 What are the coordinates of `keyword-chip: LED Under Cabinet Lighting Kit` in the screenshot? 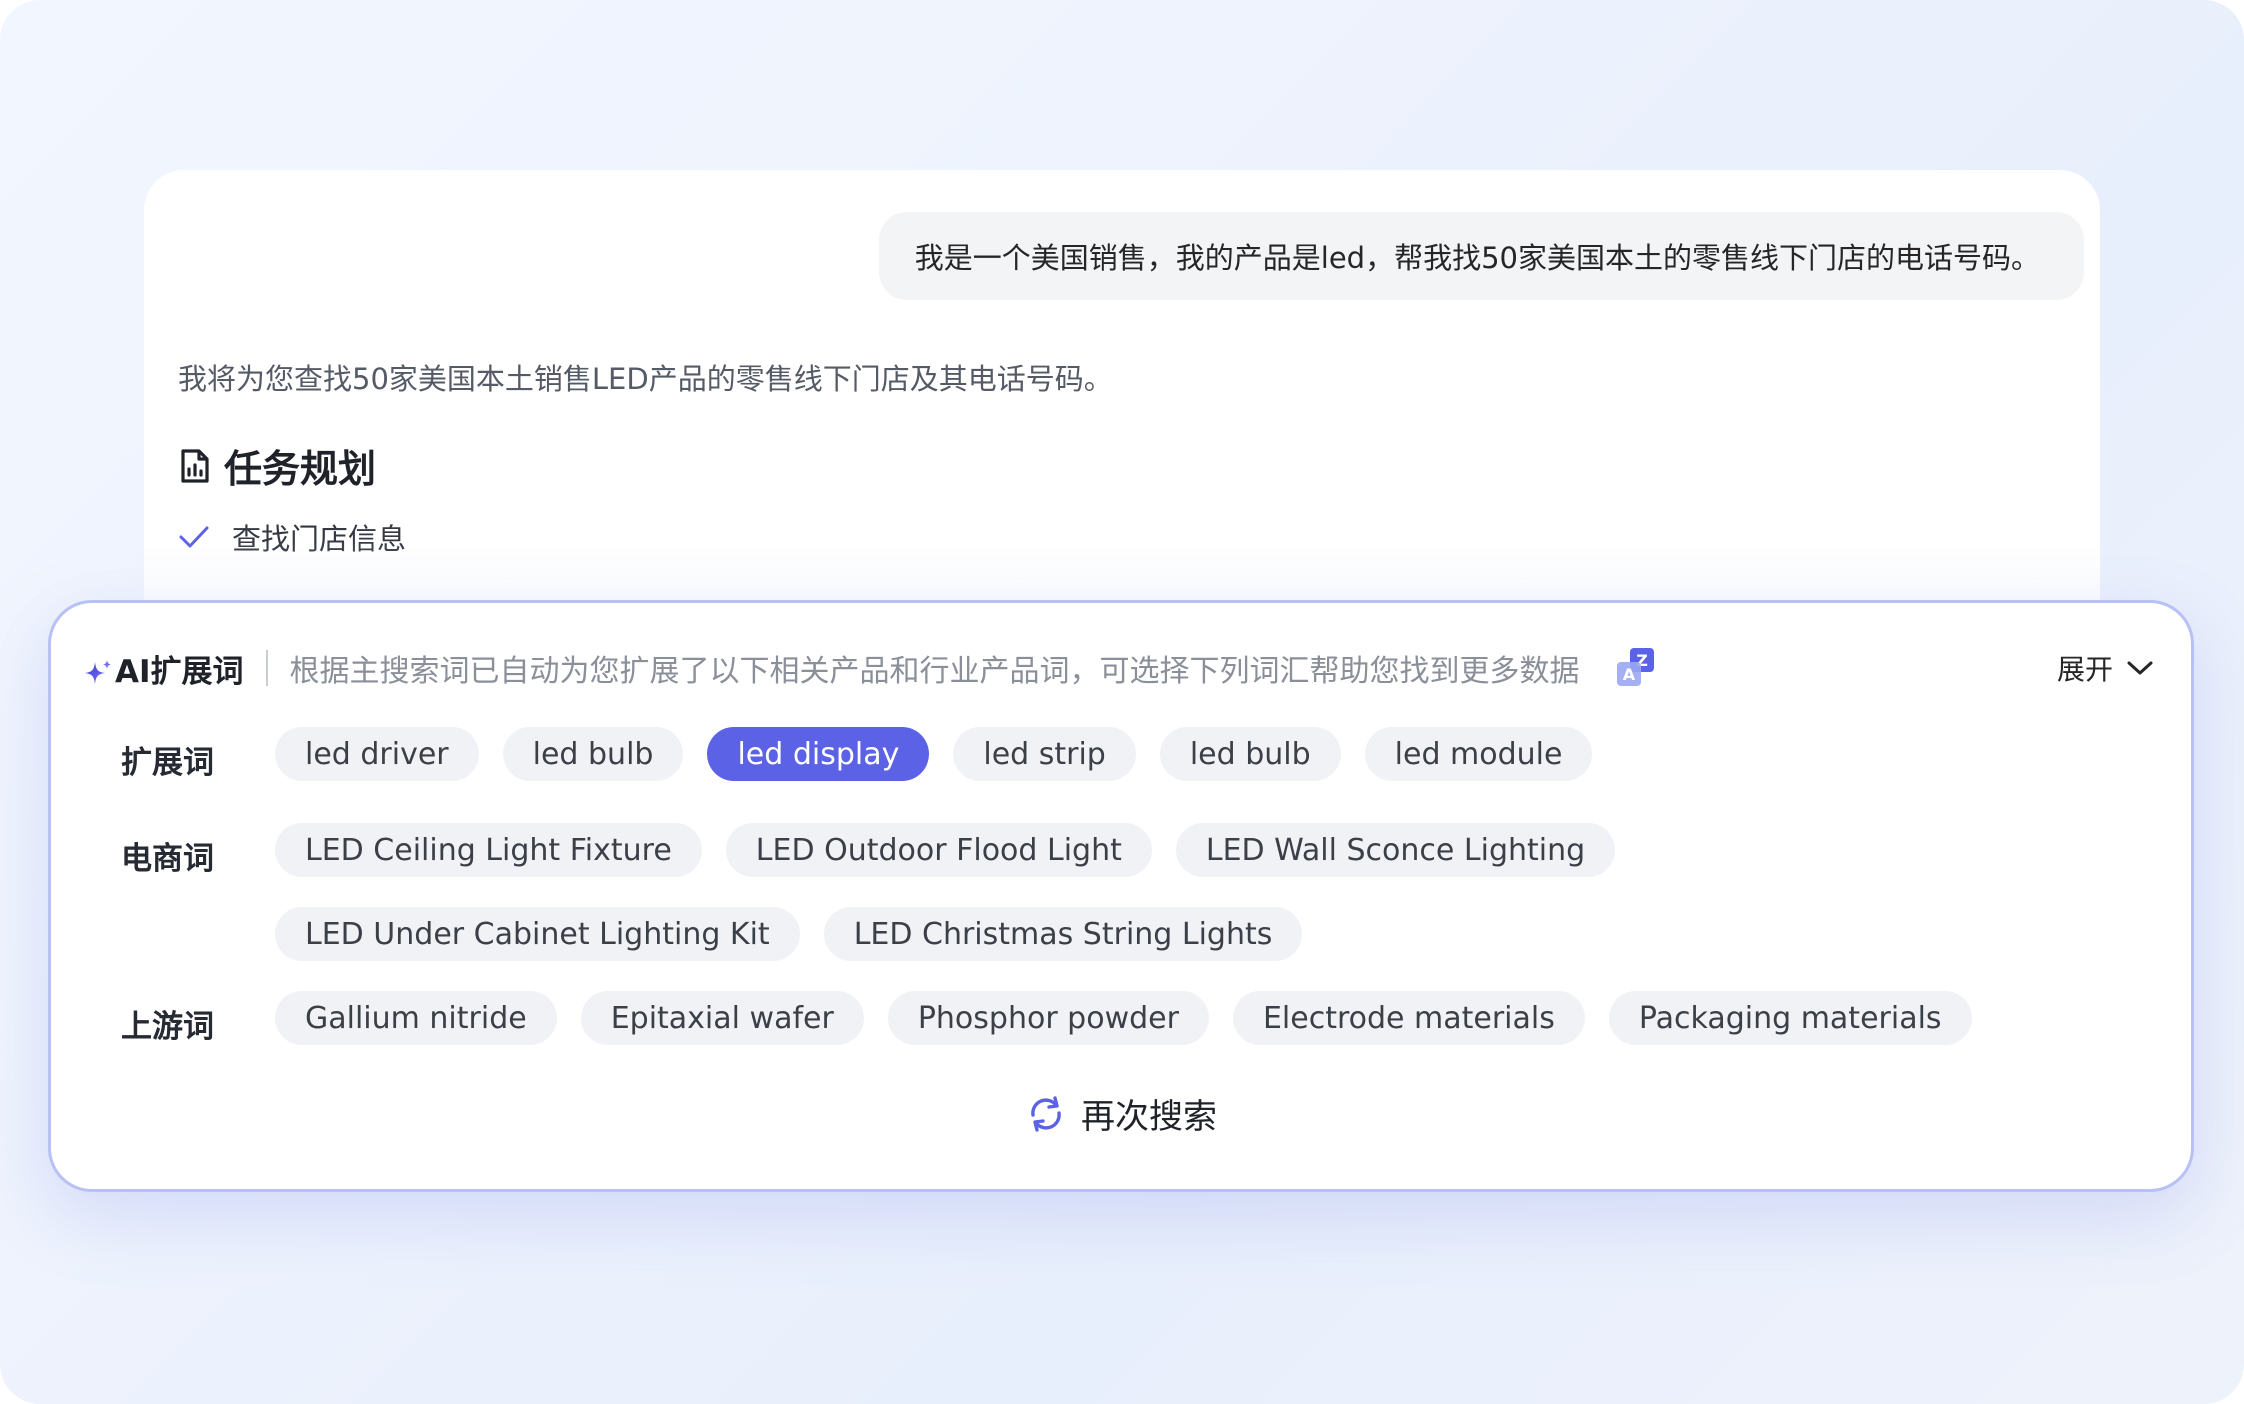 It's located at (537, 934).